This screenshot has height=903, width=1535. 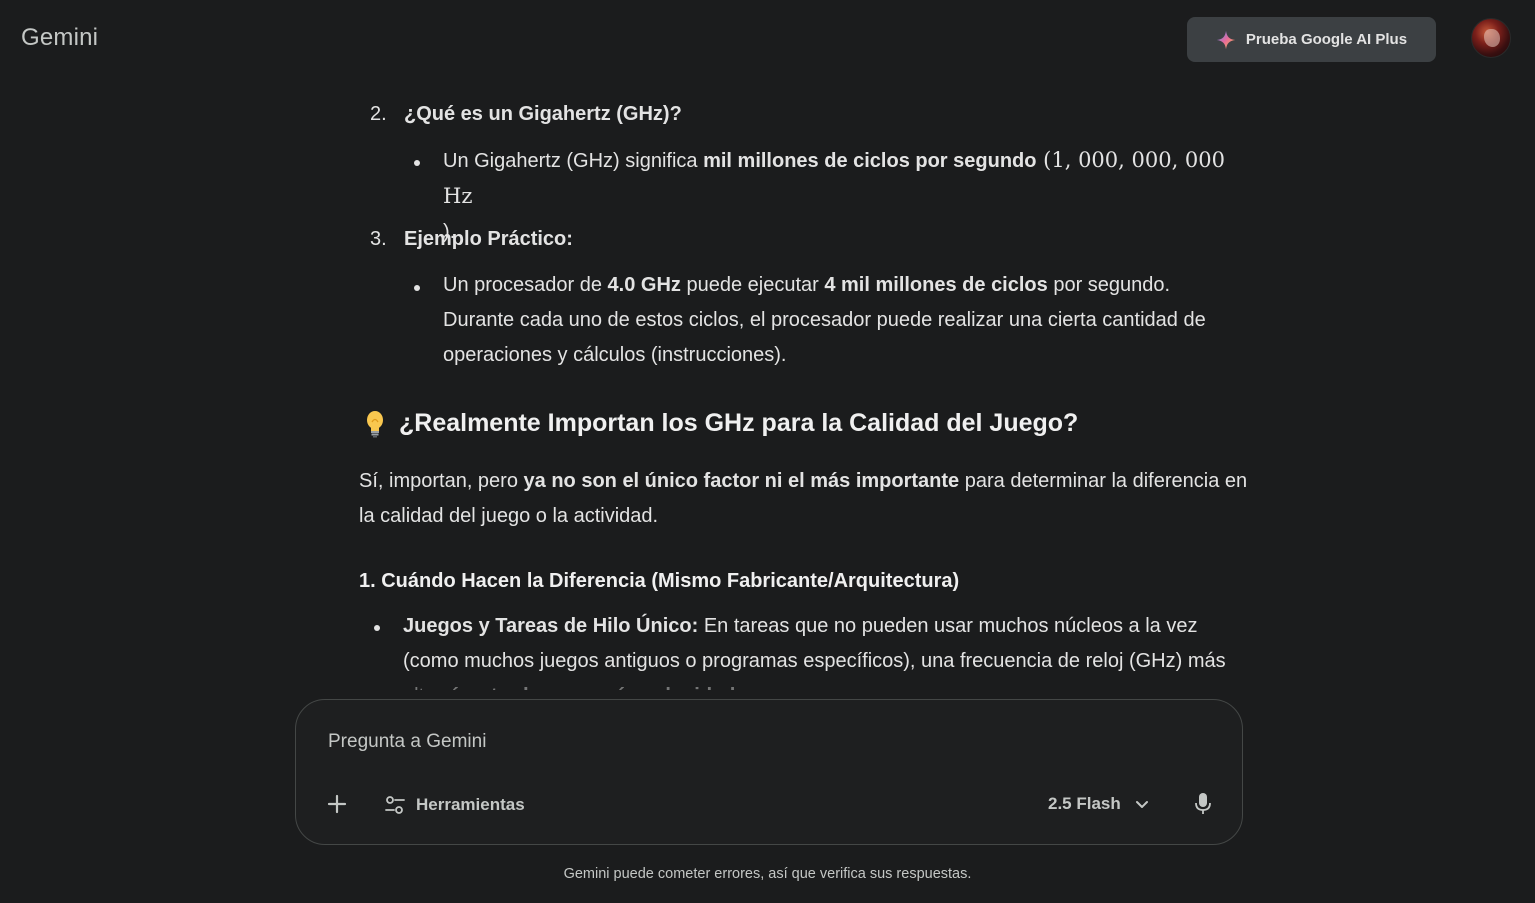 I want to click on list-item-3: 3. Ejemplo Práctico:, so click(x=471, y=239).